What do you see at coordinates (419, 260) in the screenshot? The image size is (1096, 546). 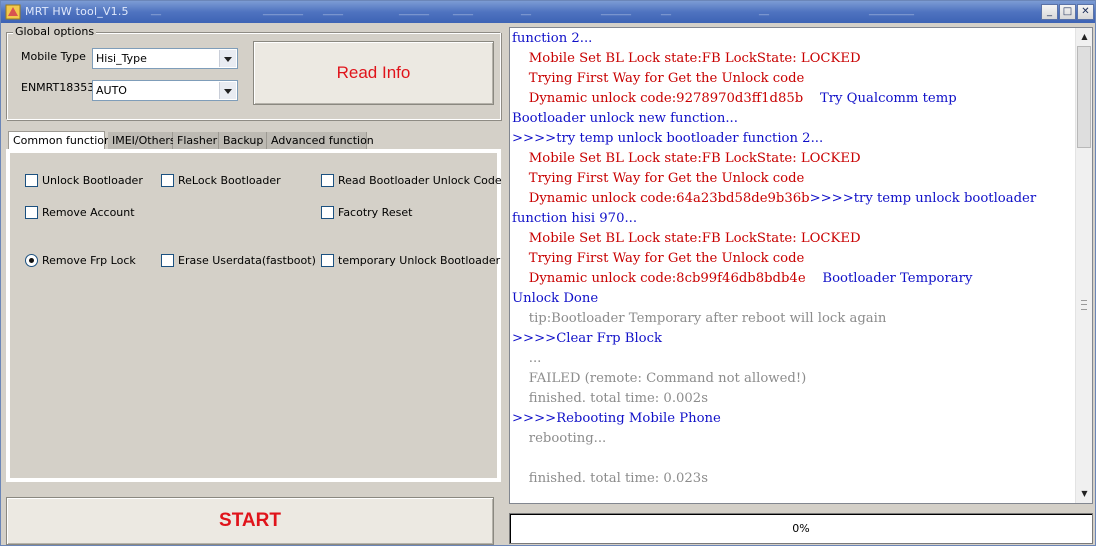 I see `checkbox-label: temporary Unlock Bootloader` at bounding box center [419, 260].